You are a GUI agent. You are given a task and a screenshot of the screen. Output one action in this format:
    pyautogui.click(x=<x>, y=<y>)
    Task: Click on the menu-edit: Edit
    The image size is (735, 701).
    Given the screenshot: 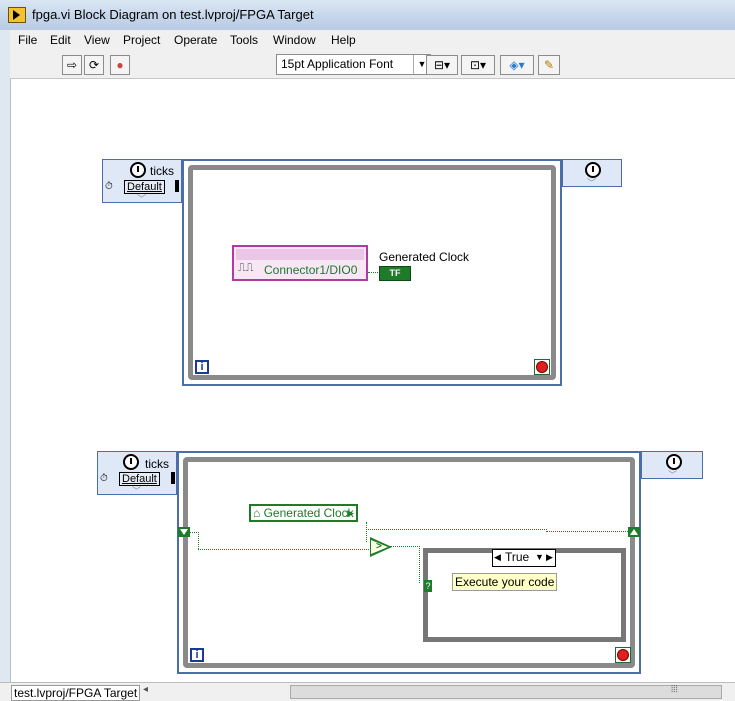 What is the action you would take?
    pyautogui.click(x=60, y=40)
    